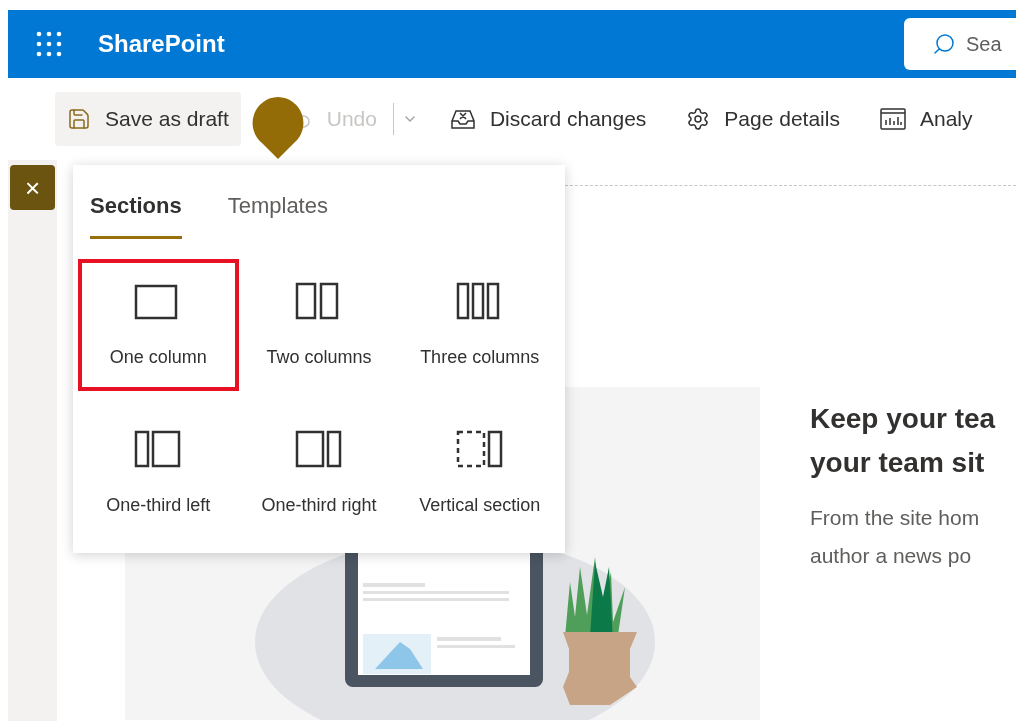 This screenshot has height=721, width=1016. What do you see at coordinates (136, 214) in the screenshot?
I see `panel-tab: Sections` at bounding box center [136, 214].